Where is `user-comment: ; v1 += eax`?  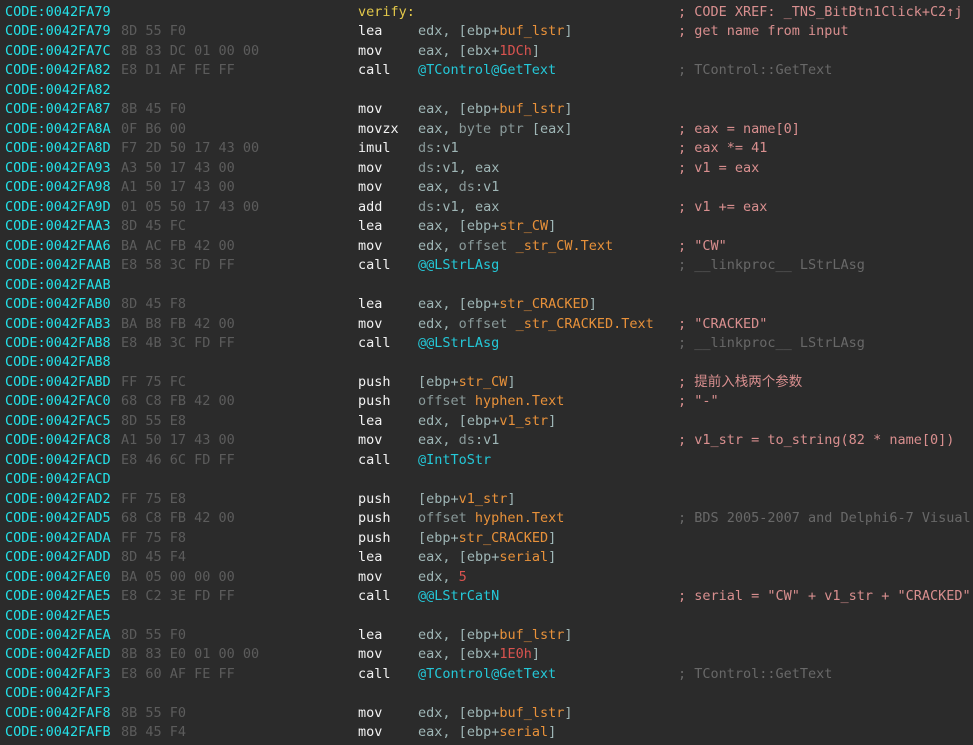 user-comment: ; v1 += eax is located at coordinates (722, 207).